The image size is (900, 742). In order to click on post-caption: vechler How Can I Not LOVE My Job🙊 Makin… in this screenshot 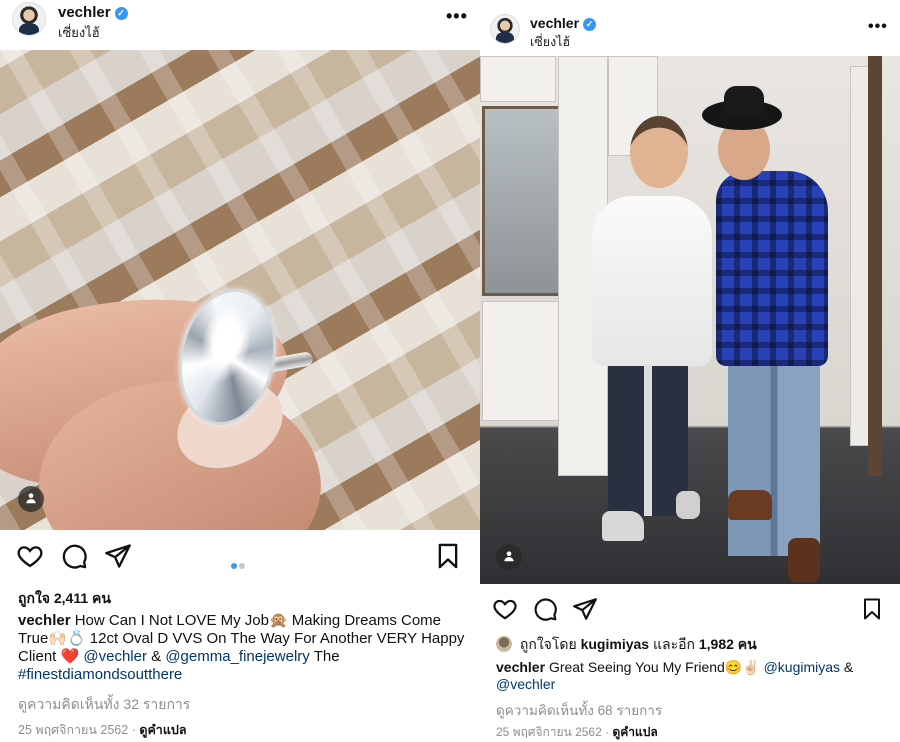, I will do `click(243, 648)`.